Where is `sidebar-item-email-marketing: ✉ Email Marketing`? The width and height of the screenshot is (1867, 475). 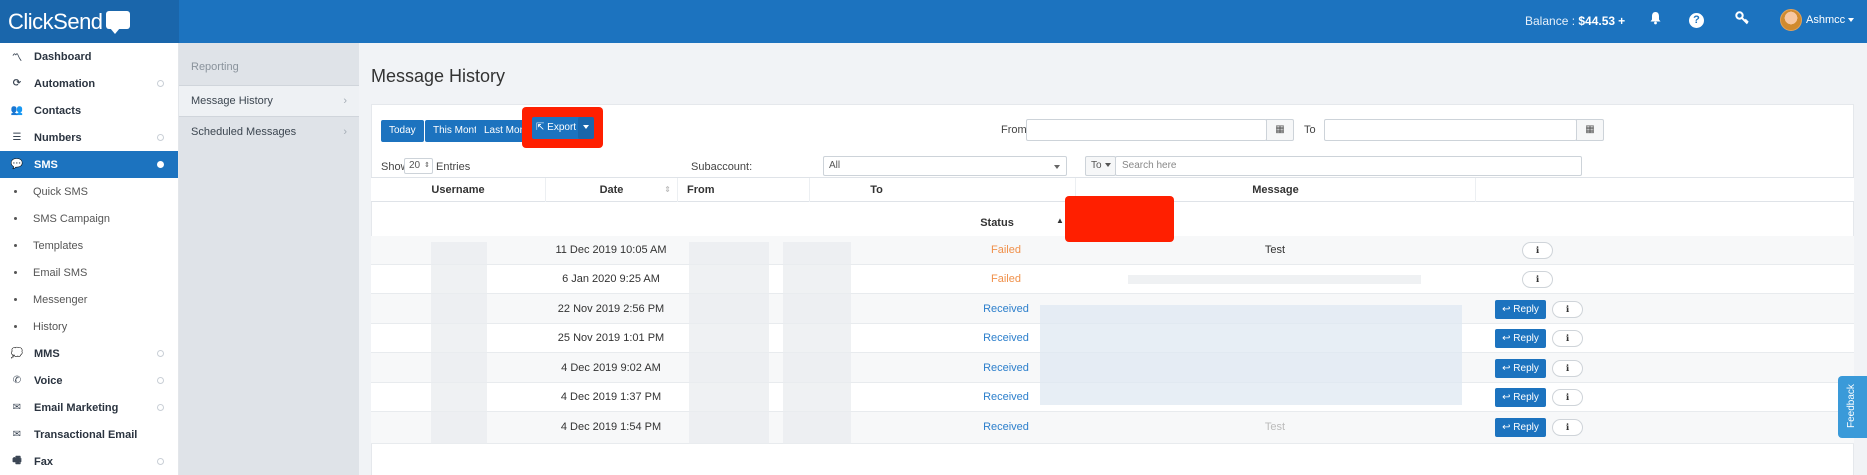 sidebar-item-email-marketing: ✉ Email Marketing is located at coordinates (89, 407).